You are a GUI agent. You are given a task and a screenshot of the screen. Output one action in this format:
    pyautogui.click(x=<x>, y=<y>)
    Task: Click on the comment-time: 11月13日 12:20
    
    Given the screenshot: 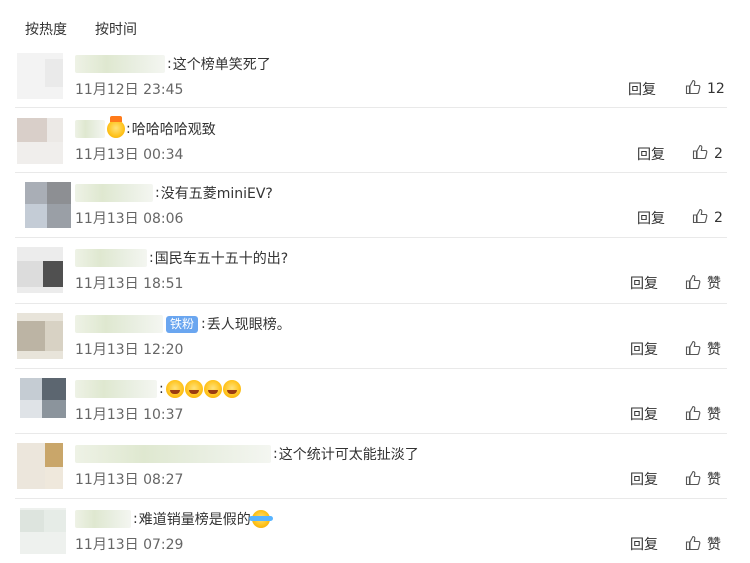 What is the action you would take?
    pyautogui.click(x=129, y=350)
    